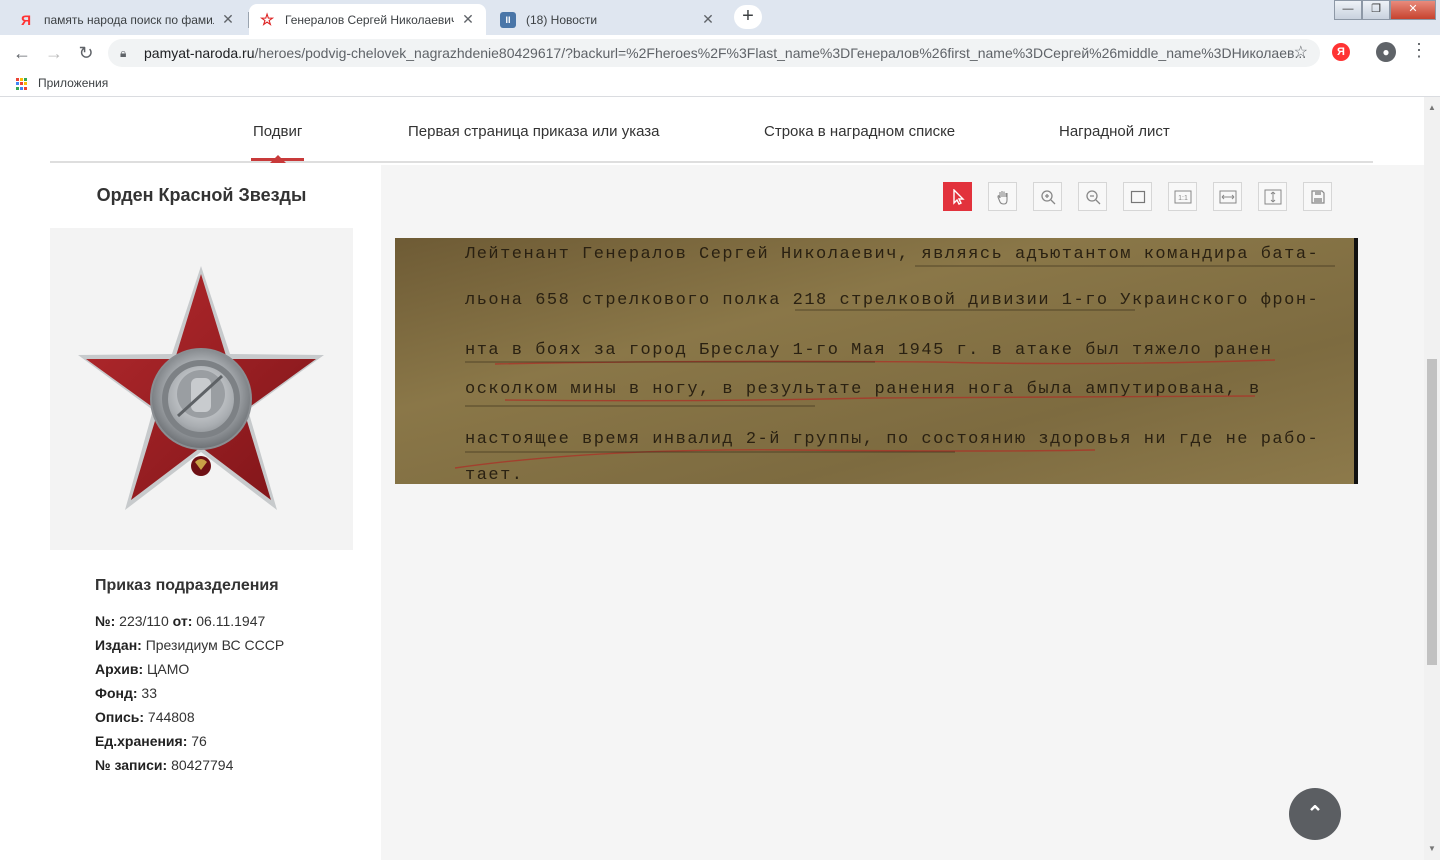 The image size is (1440, 860). I want to click on back-arrow-icon: ←, so click(22, 53).